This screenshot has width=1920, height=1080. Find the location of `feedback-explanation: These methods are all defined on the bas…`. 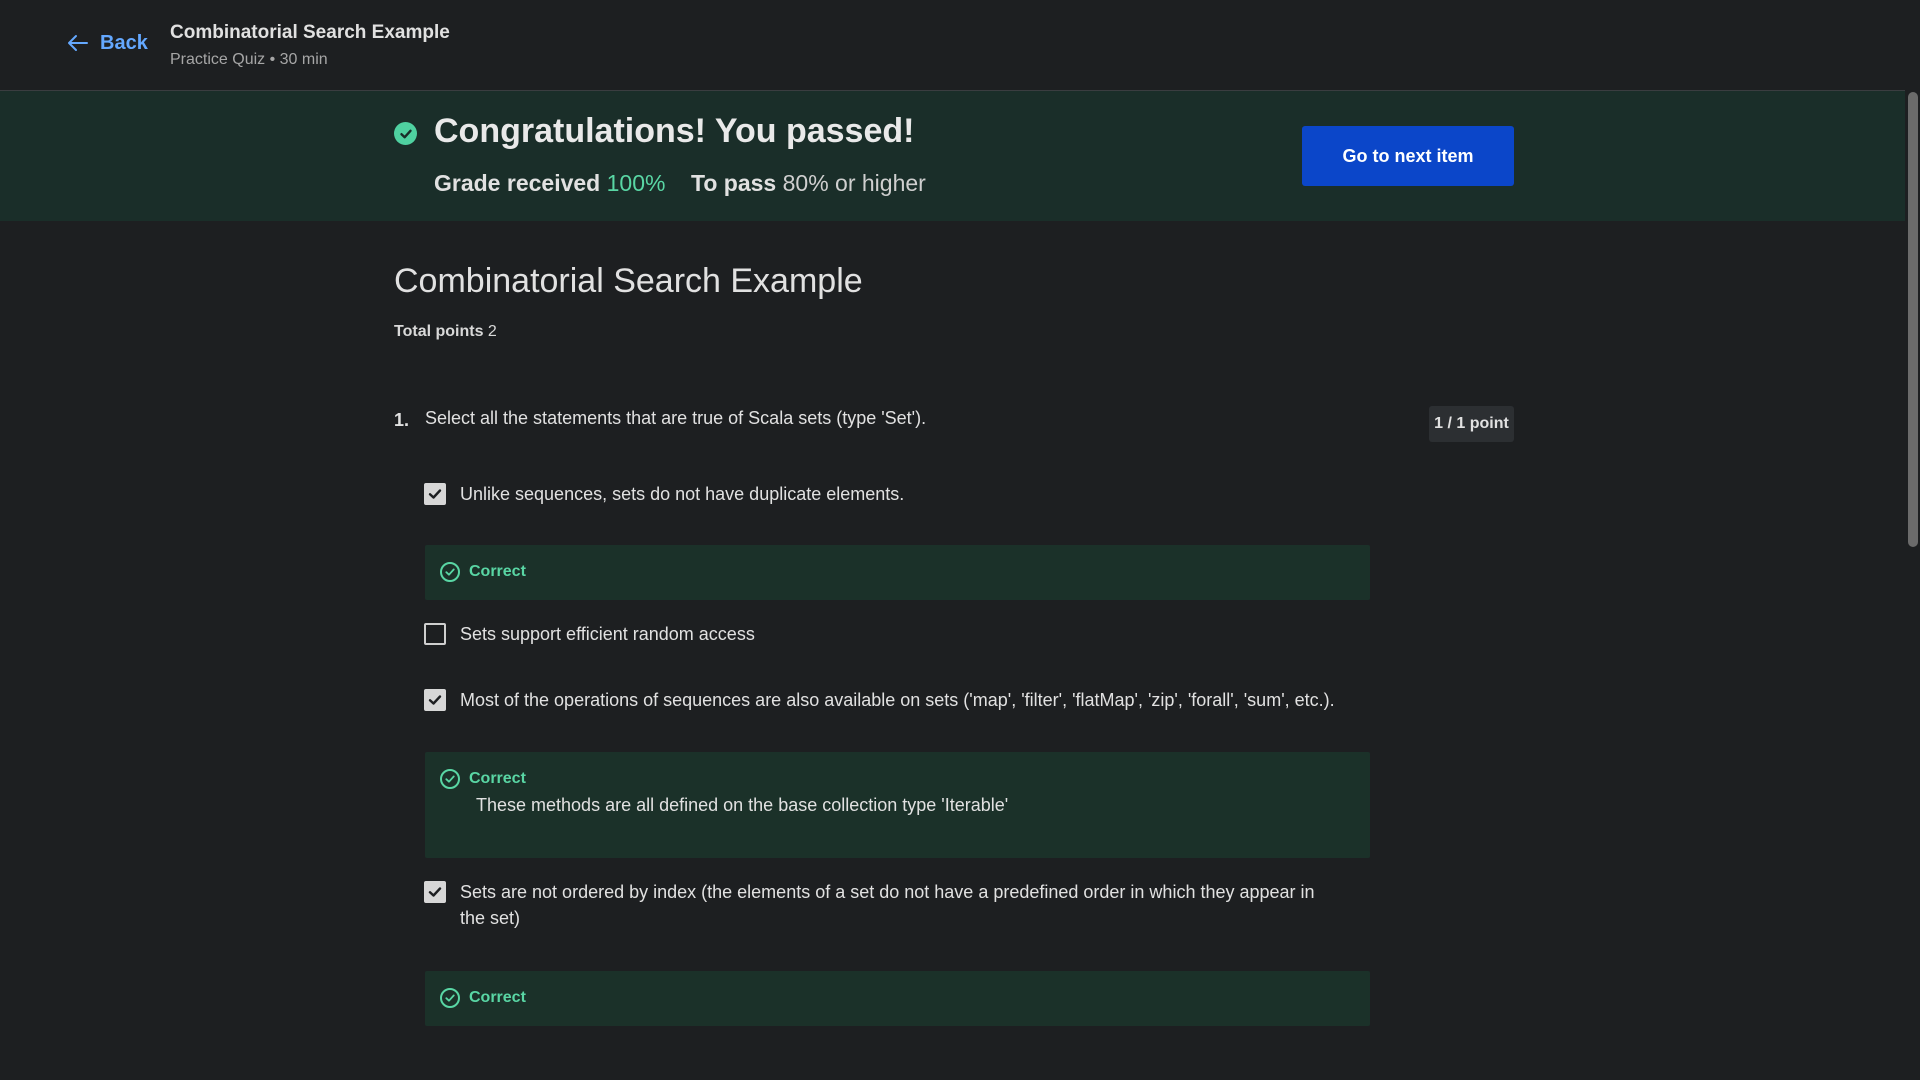

feedback-explanation: These methods are all defined on the bas… is located at coordinates (742, 805).